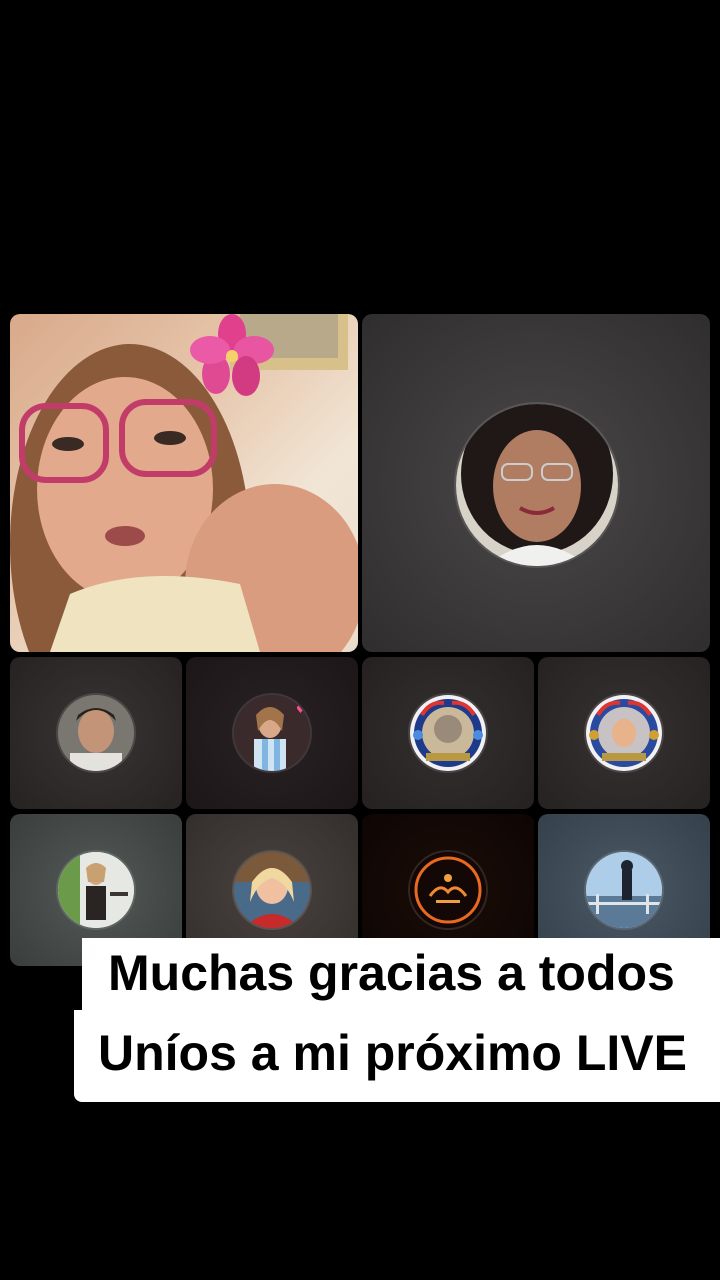  I want to click on host-video-tile, so click(184, 483).